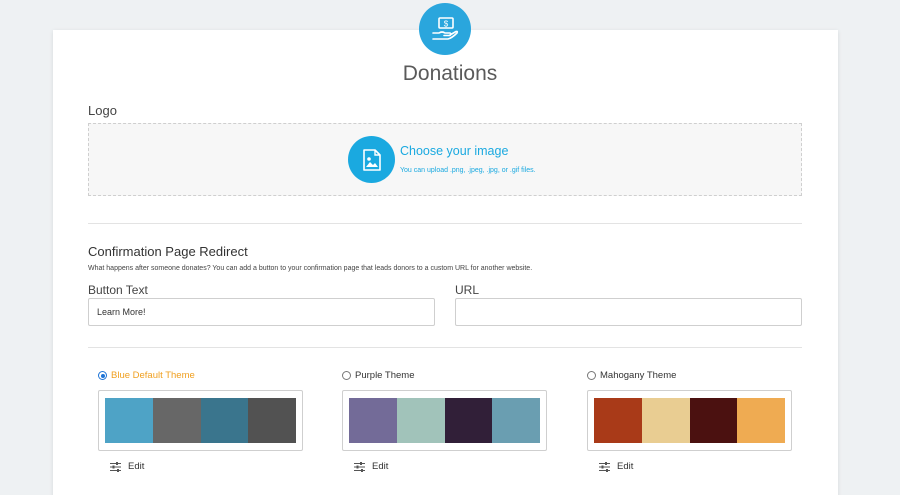  Describe the element at coordinates (261, 312) in the screenshot. I see `button-text-input` at that location.